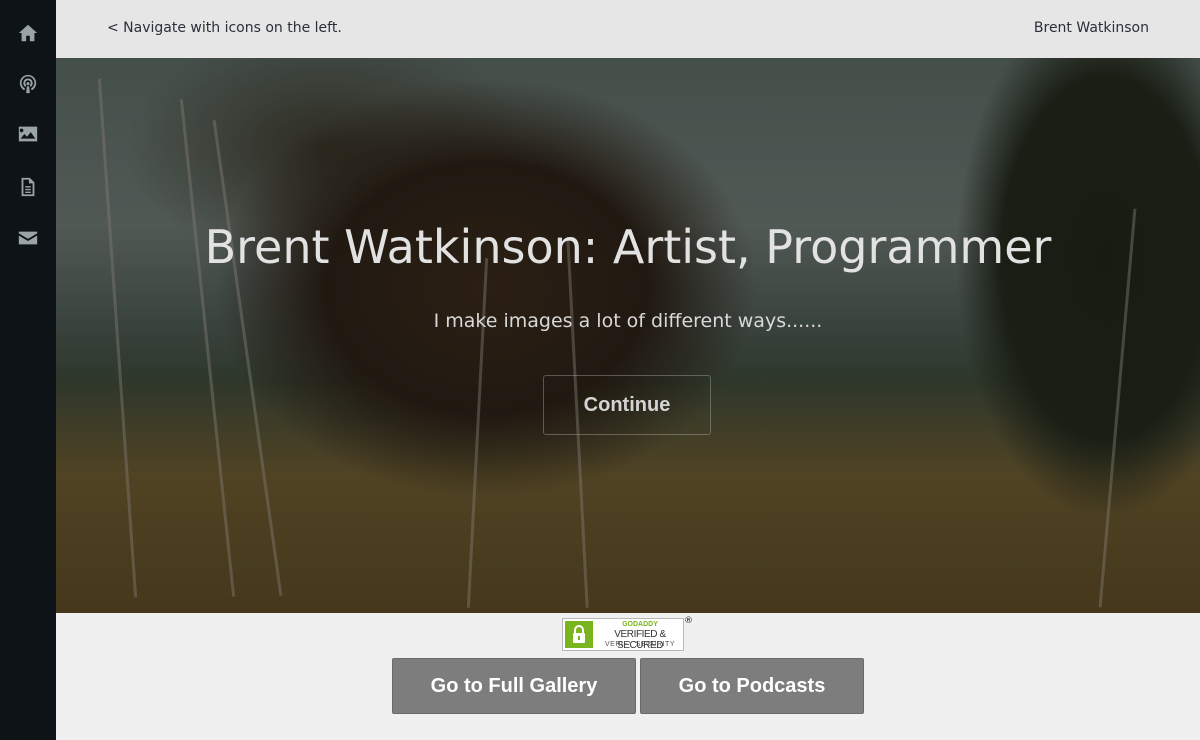 This screenshot has height=740, width=1200. Describe the element at coordinates (28, 187) in the screenshot. I see `document-icon` at that location.